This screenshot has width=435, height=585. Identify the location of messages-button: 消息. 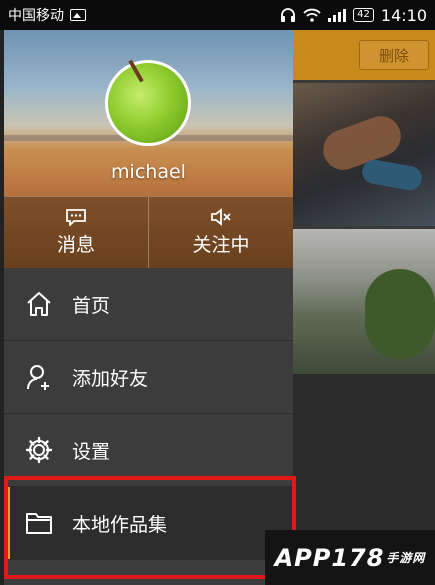
(76, 232).